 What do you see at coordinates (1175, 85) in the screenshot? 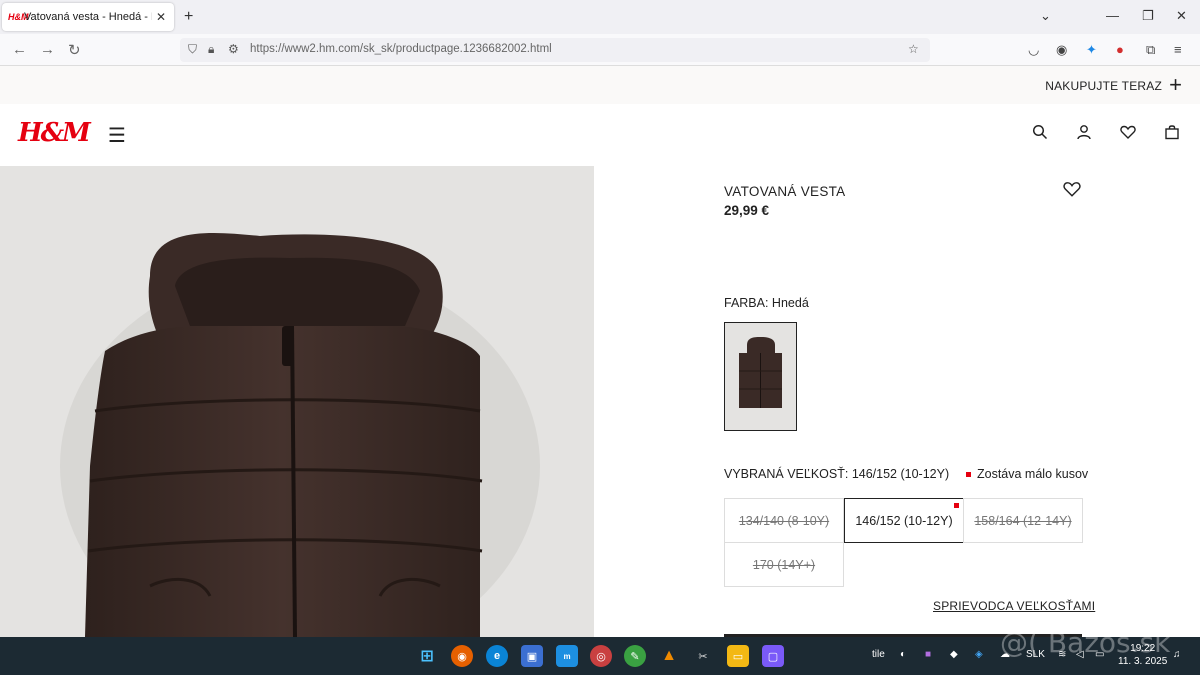
I see `plus-icon: +` at bounding box center [1175, 85].